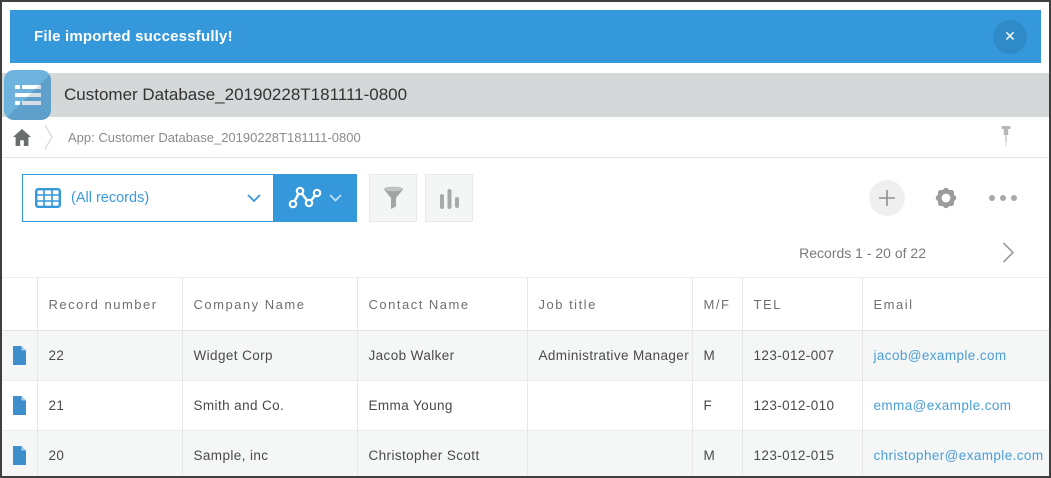  Describe the element at coordinates (441, 355) in the screenshot. I see `cell-contact-name: Jacob Walker` at that location.